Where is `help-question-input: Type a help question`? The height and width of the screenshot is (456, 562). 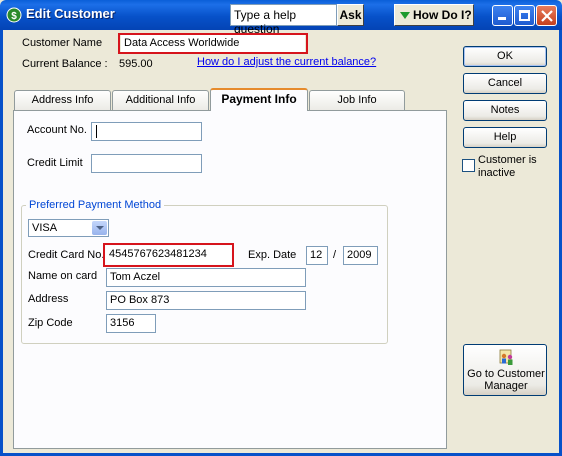
help-question-input: Type a help question is located at coordinates (283, 20).